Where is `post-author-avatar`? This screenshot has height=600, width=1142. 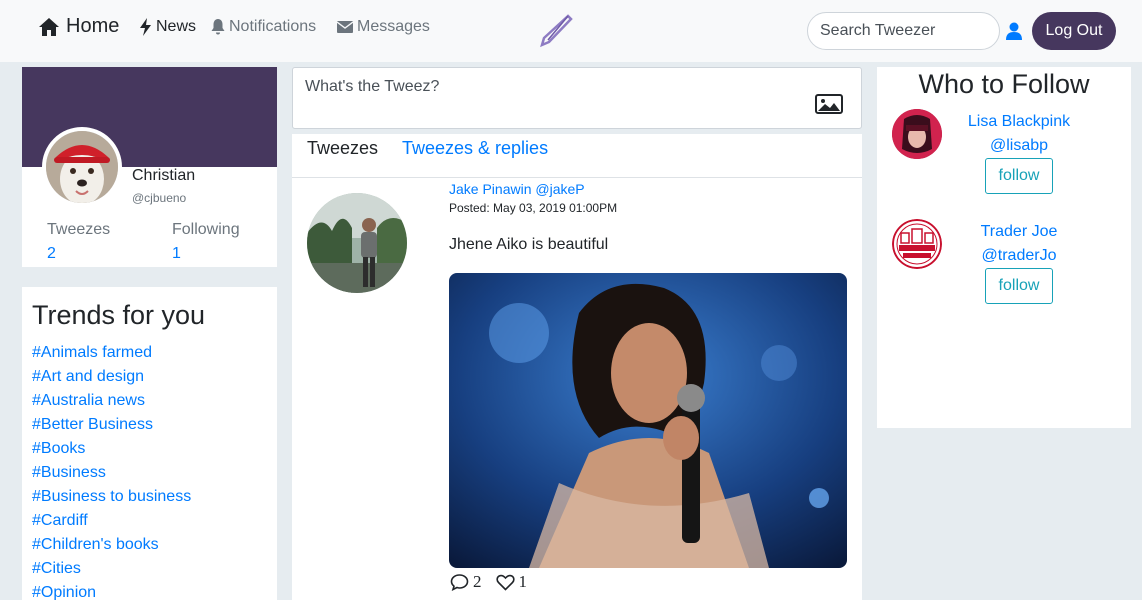 post-author-avatar is located at coordinates (357, 243).